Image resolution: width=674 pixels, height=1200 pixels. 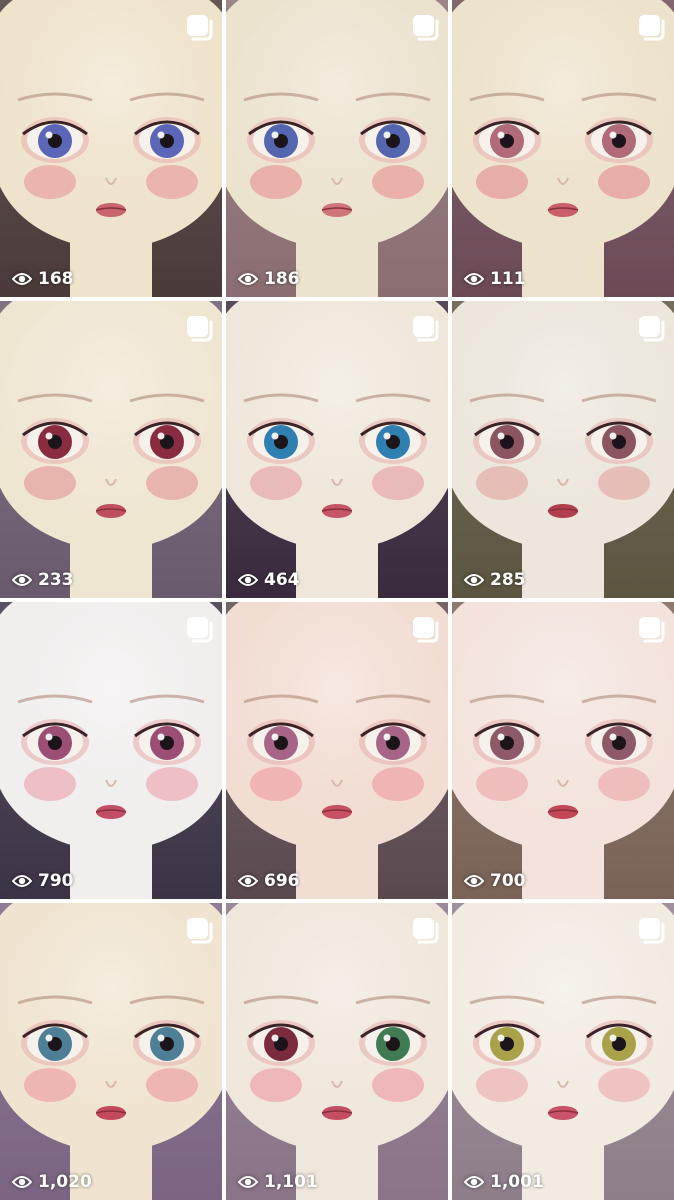 I want to click on view-count-label: 700, so click(x=508, y=881).